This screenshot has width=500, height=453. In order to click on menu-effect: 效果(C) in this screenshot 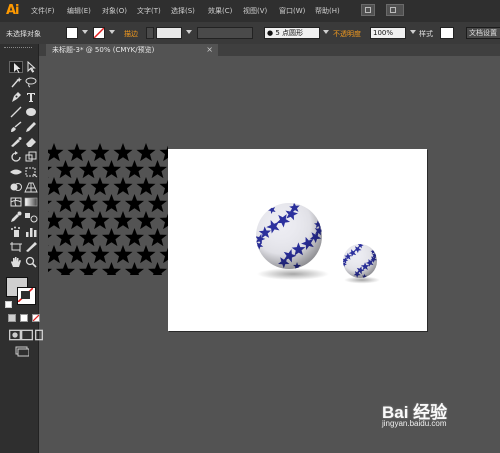, I will do `click(220, 11)`.